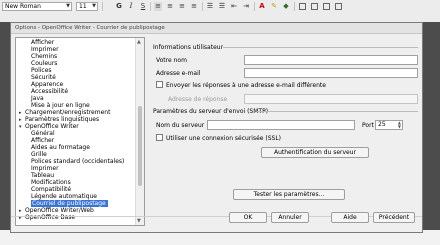  What do you see at coordinates (224, 138) in the screenshot?
I see `ssl-checkbox-label: Utiliser une connexion sécurisée (SSL)` at bounding box center [224, 138].